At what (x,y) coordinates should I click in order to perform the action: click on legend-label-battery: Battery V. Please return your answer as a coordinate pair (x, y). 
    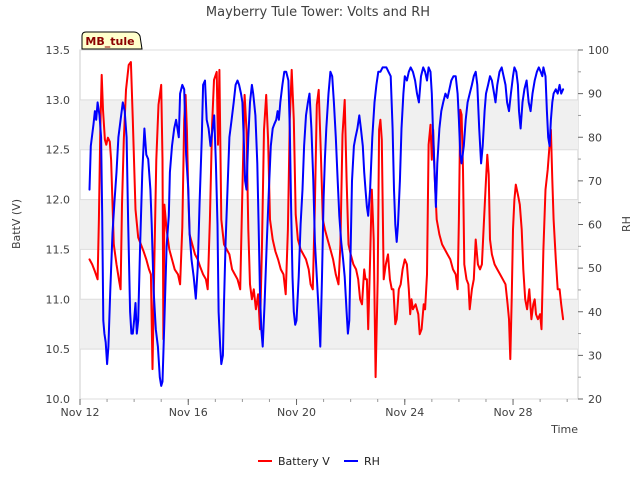
    Looking at the image, I should click on (304, 461).